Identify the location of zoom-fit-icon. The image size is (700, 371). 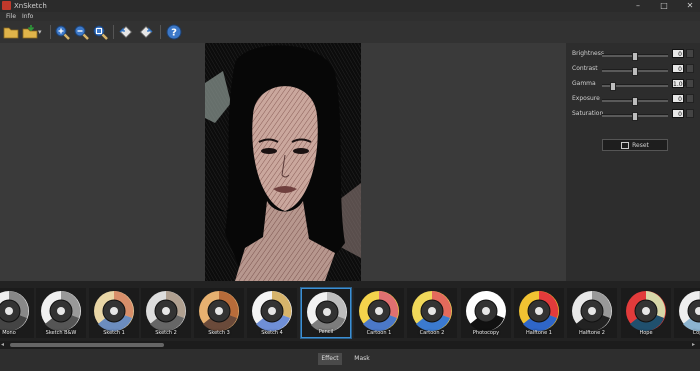
(100, 32).